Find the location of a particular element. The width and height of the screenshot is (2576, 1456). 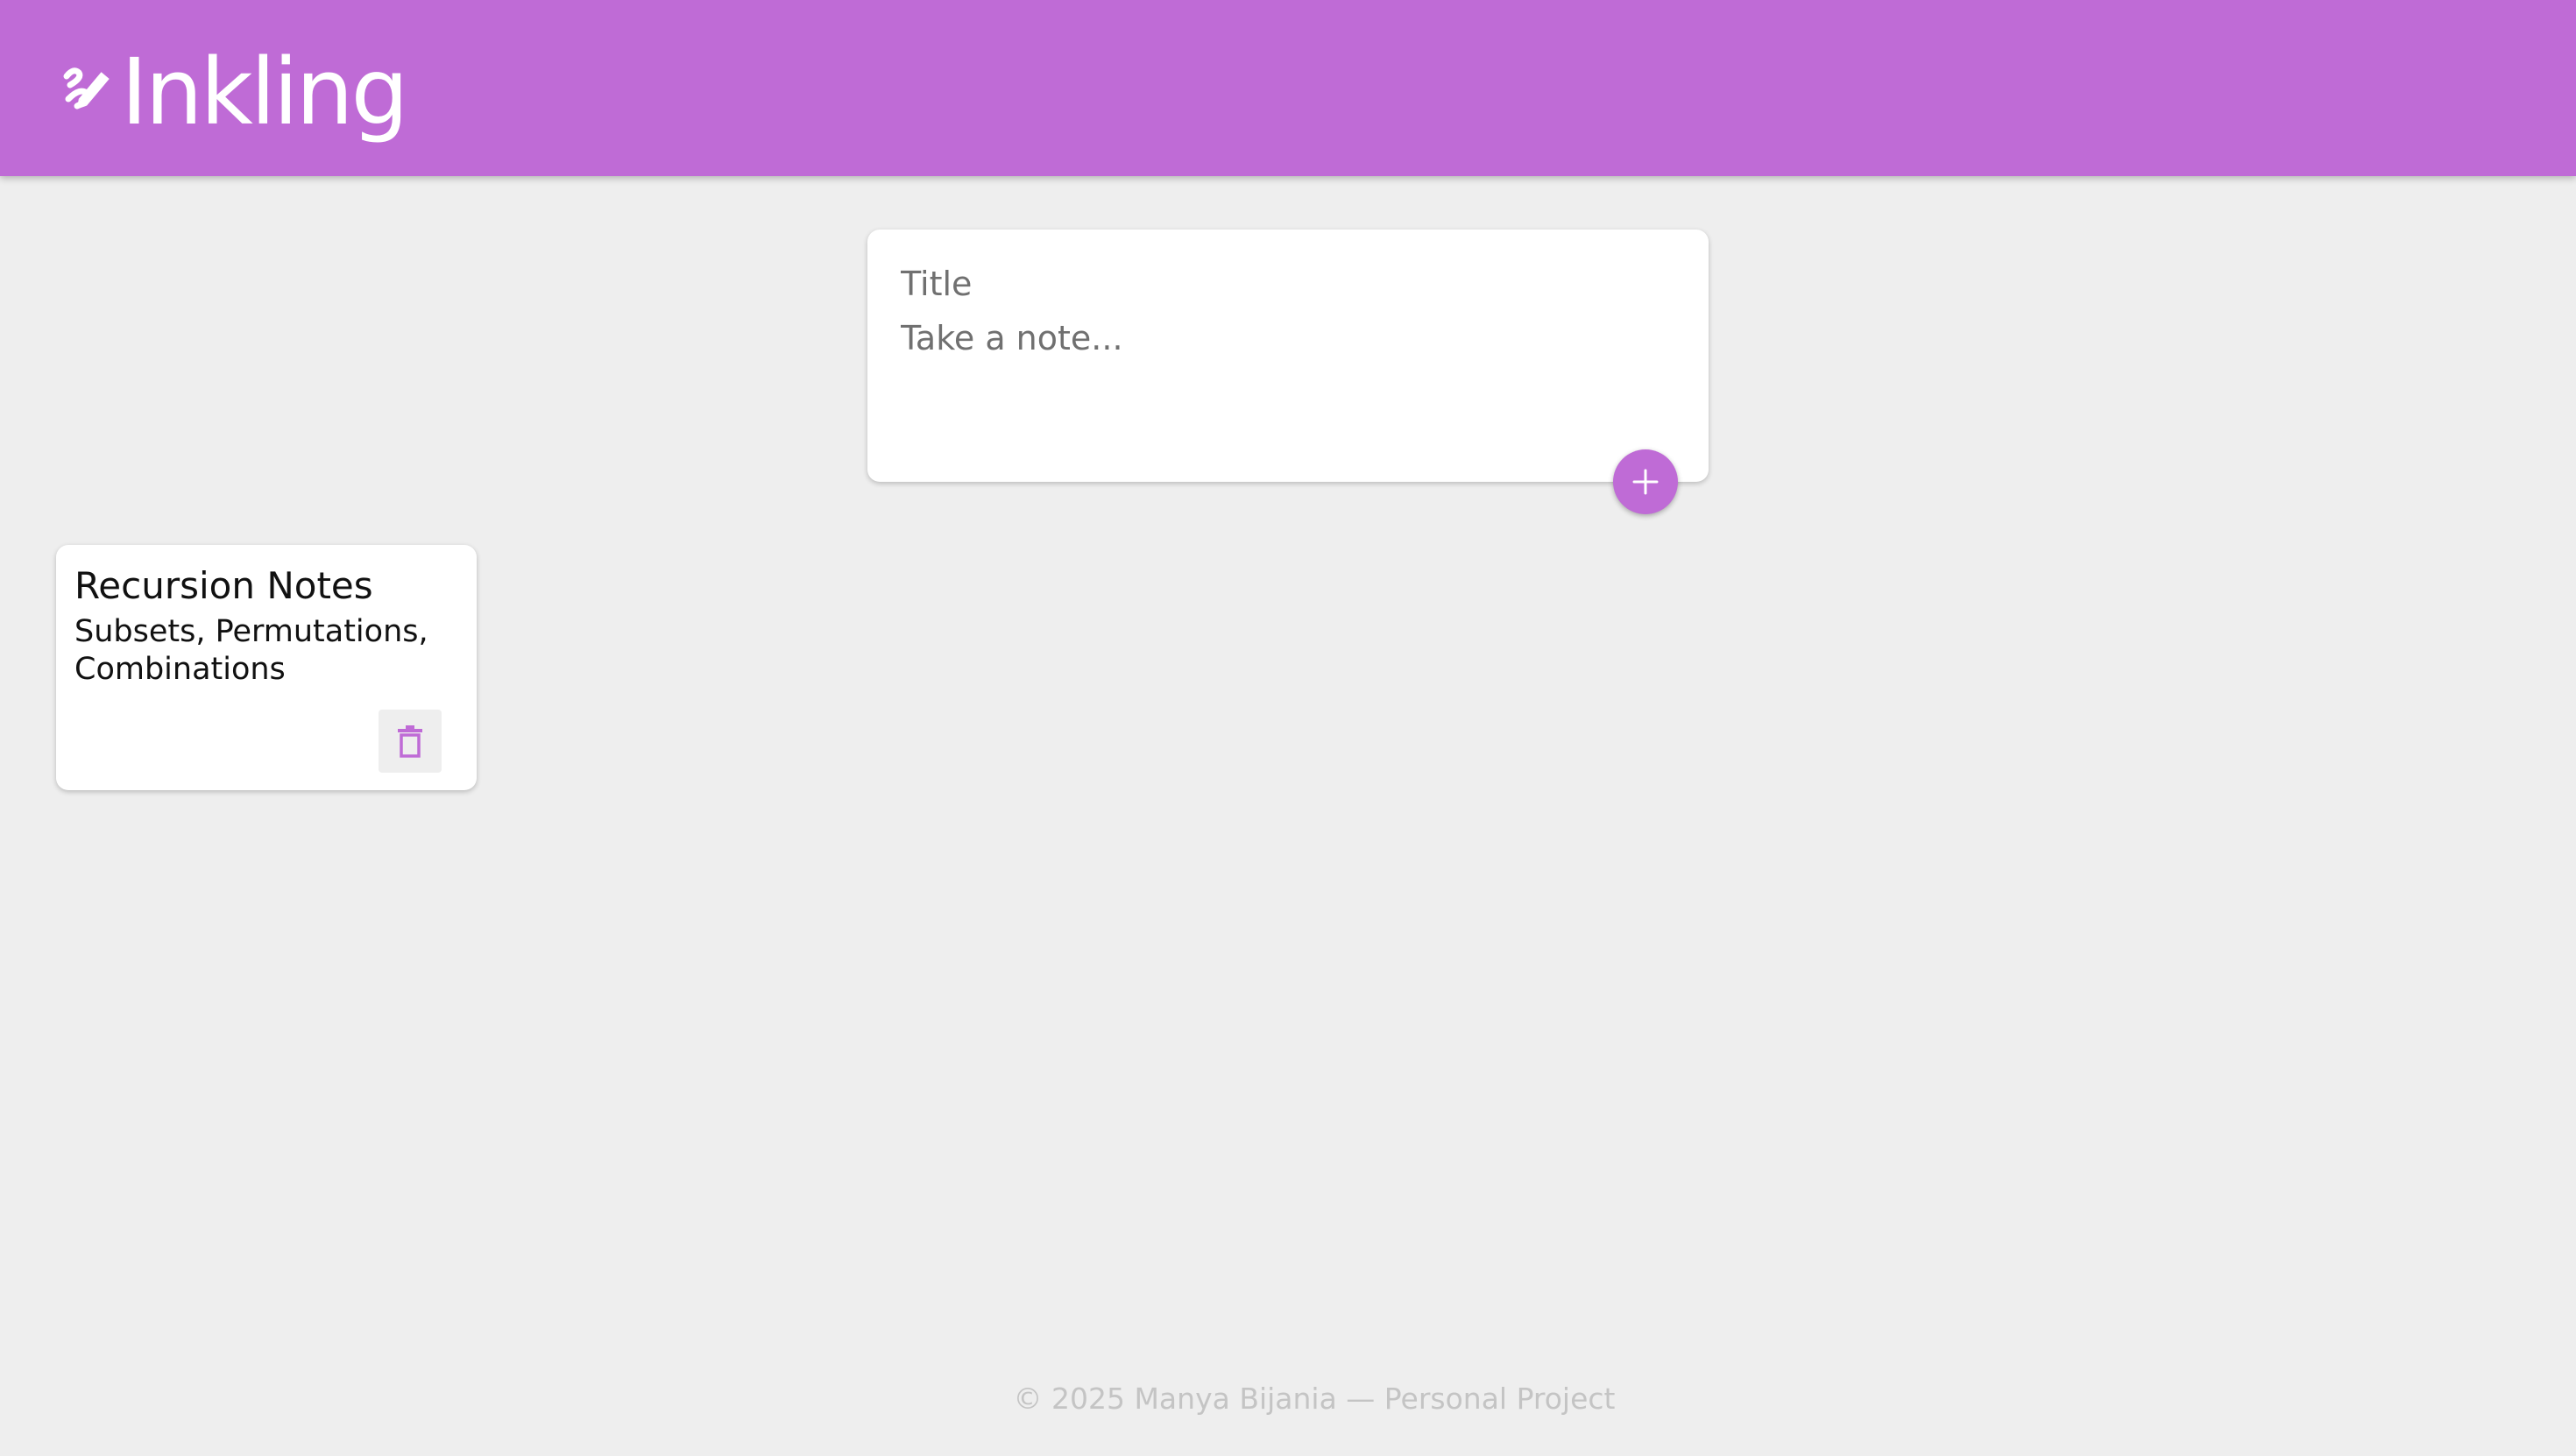

pencil-scribble-icon is located at coordinates (86, 88).